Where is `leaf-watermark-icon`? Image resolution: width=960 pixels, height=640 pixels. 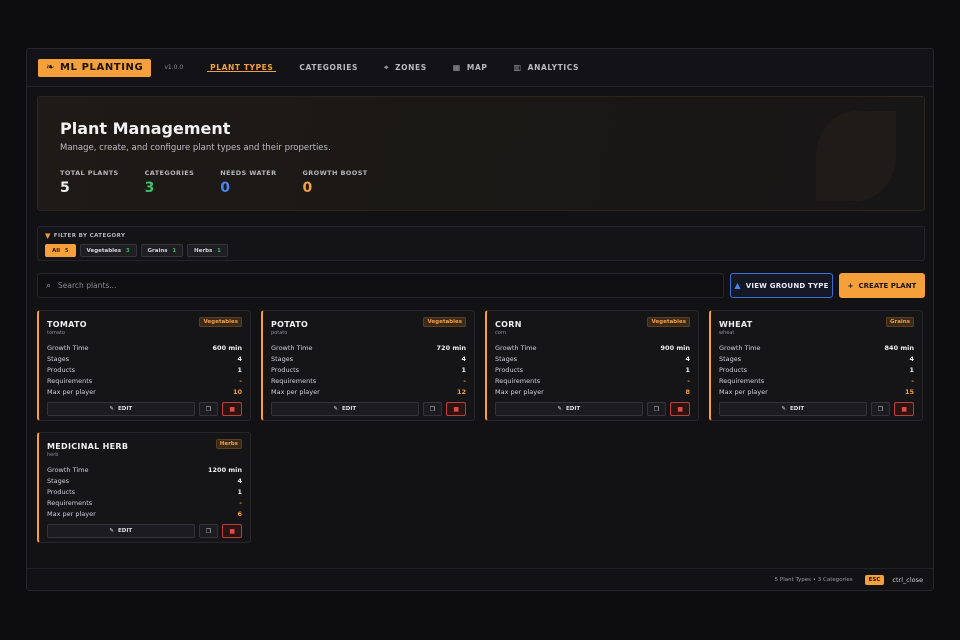 leaf-watermark-icon is located at coordinates (856, 156).